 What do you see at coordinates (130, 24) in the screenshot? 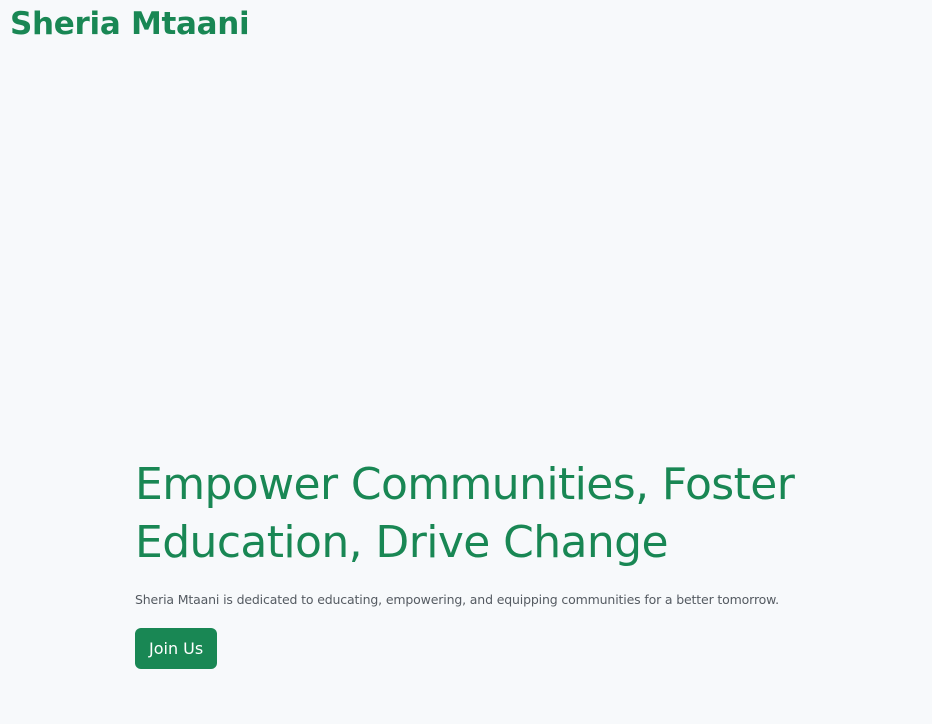
I see `brand-logo-link: Sheria Mtaani` at bounding box center [130, 24].